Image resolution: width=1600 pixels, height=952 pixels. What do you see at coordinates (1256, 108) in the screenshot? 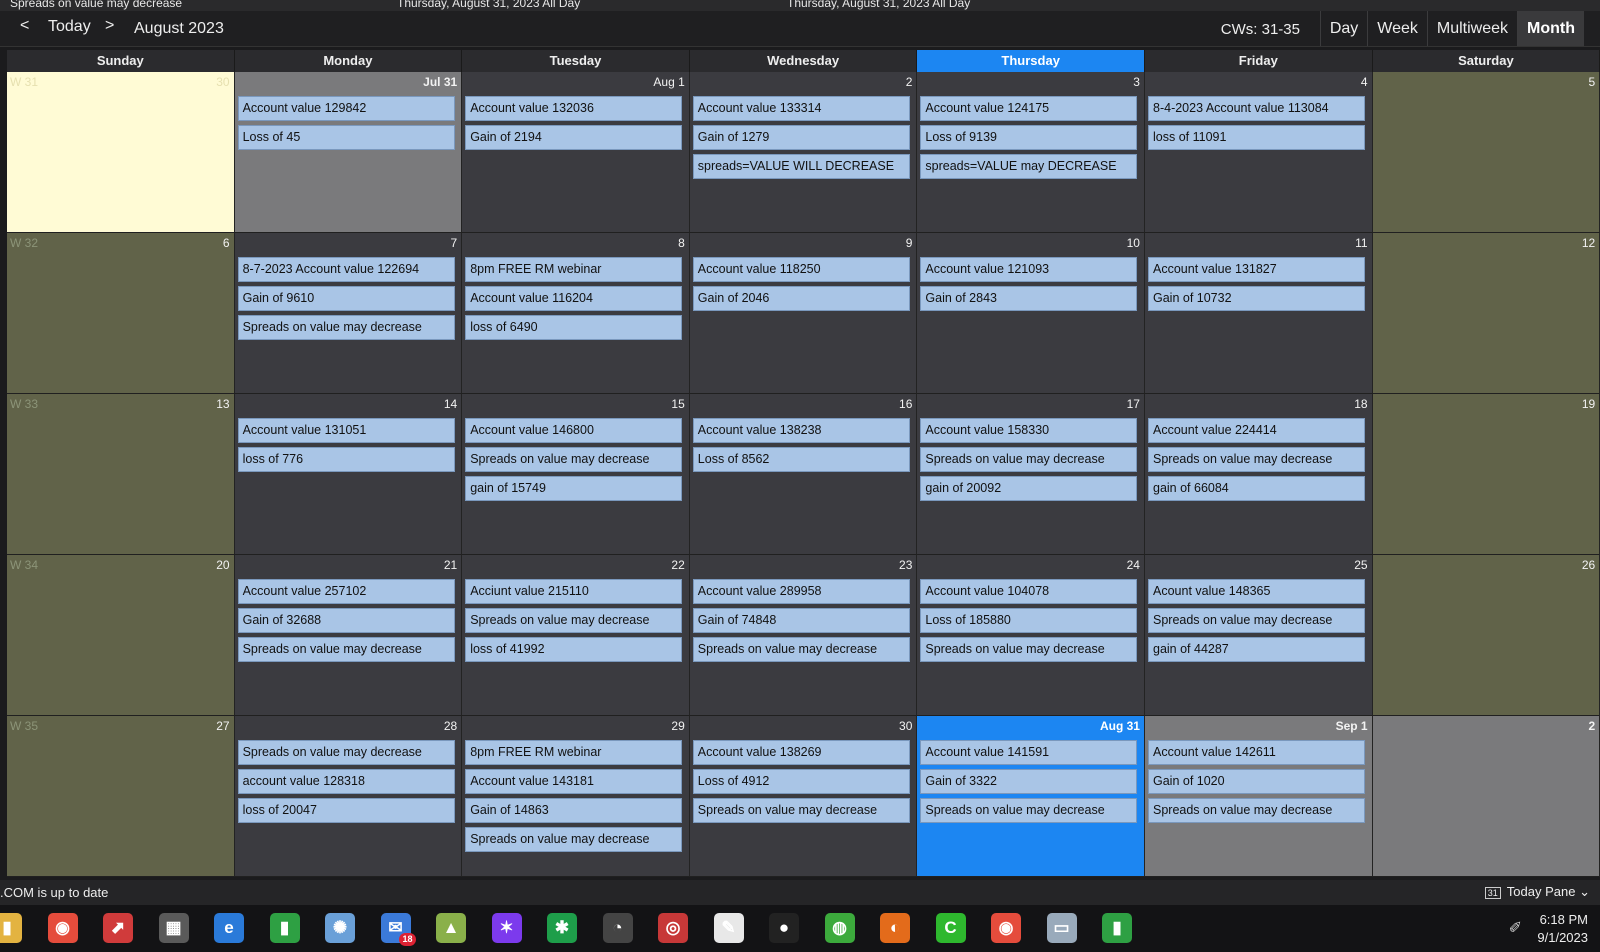
I see `calendar-event: 8-4-2023 Account value 113084` at bounding box center [1256, 108].